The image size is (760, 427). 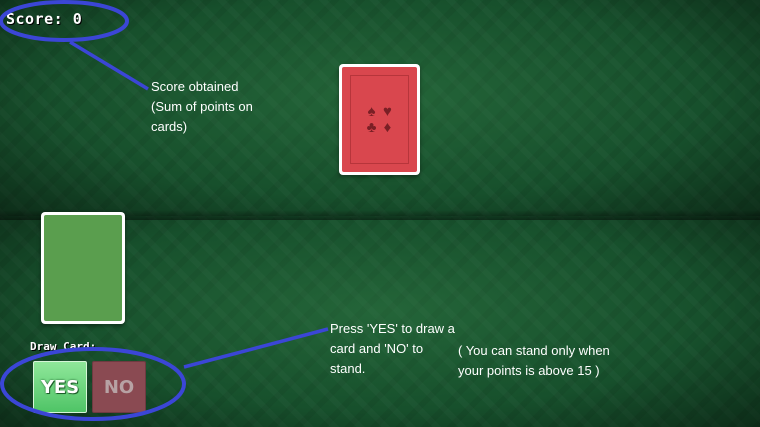 What do you see at coordinates (93, 384) in the screenshot?
I see `controls-highlight-ellipse` at bounding box center [93, 384].